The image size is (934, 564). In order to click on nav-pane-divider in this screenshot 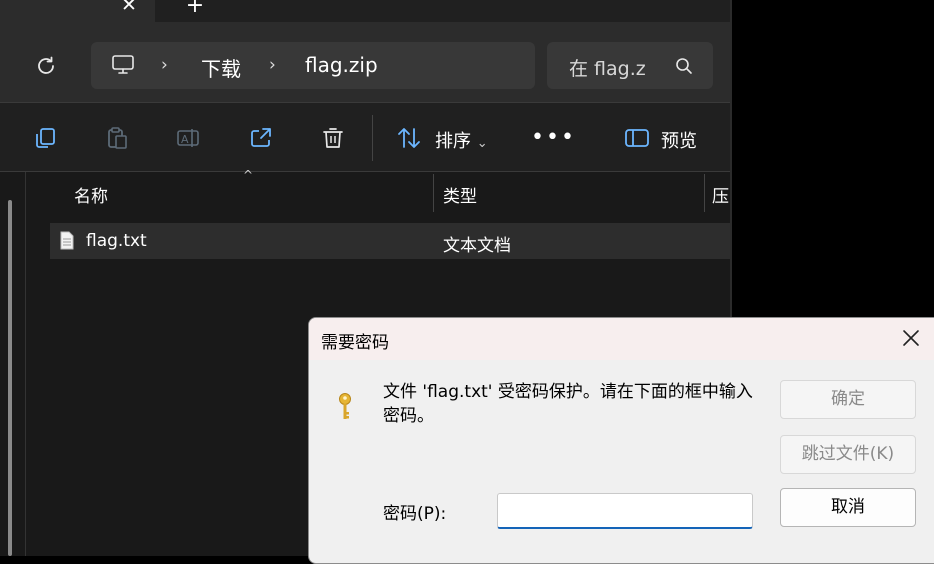, I will do `click(25, 364)`.